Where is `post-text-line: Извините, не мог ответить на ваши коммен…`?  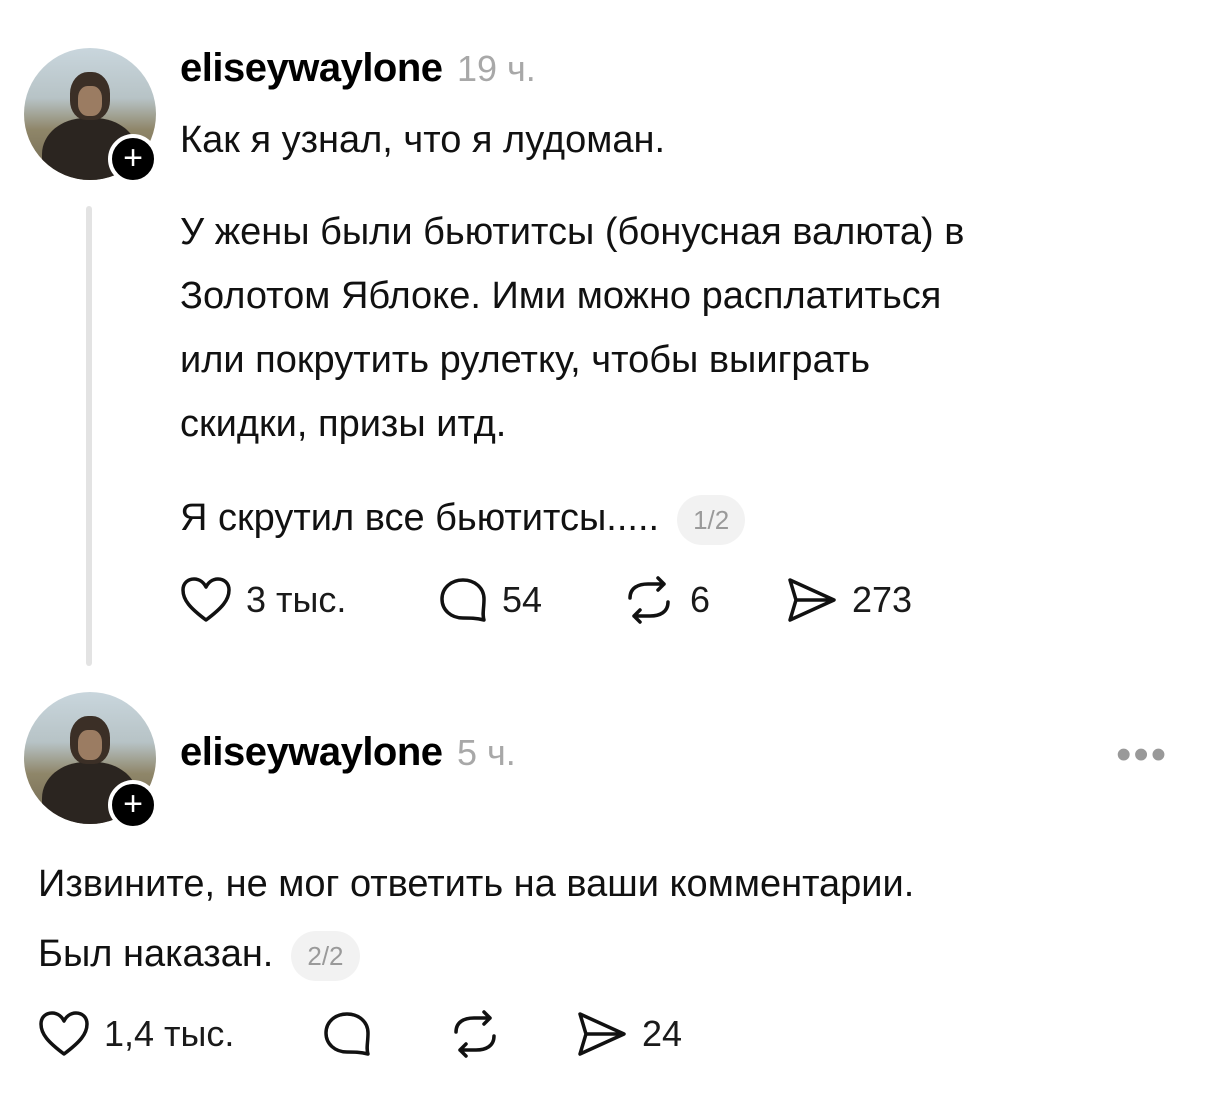
post-text-line: Извините, не мог ответить на ваши коммен… is located at coordinates (476, 884).